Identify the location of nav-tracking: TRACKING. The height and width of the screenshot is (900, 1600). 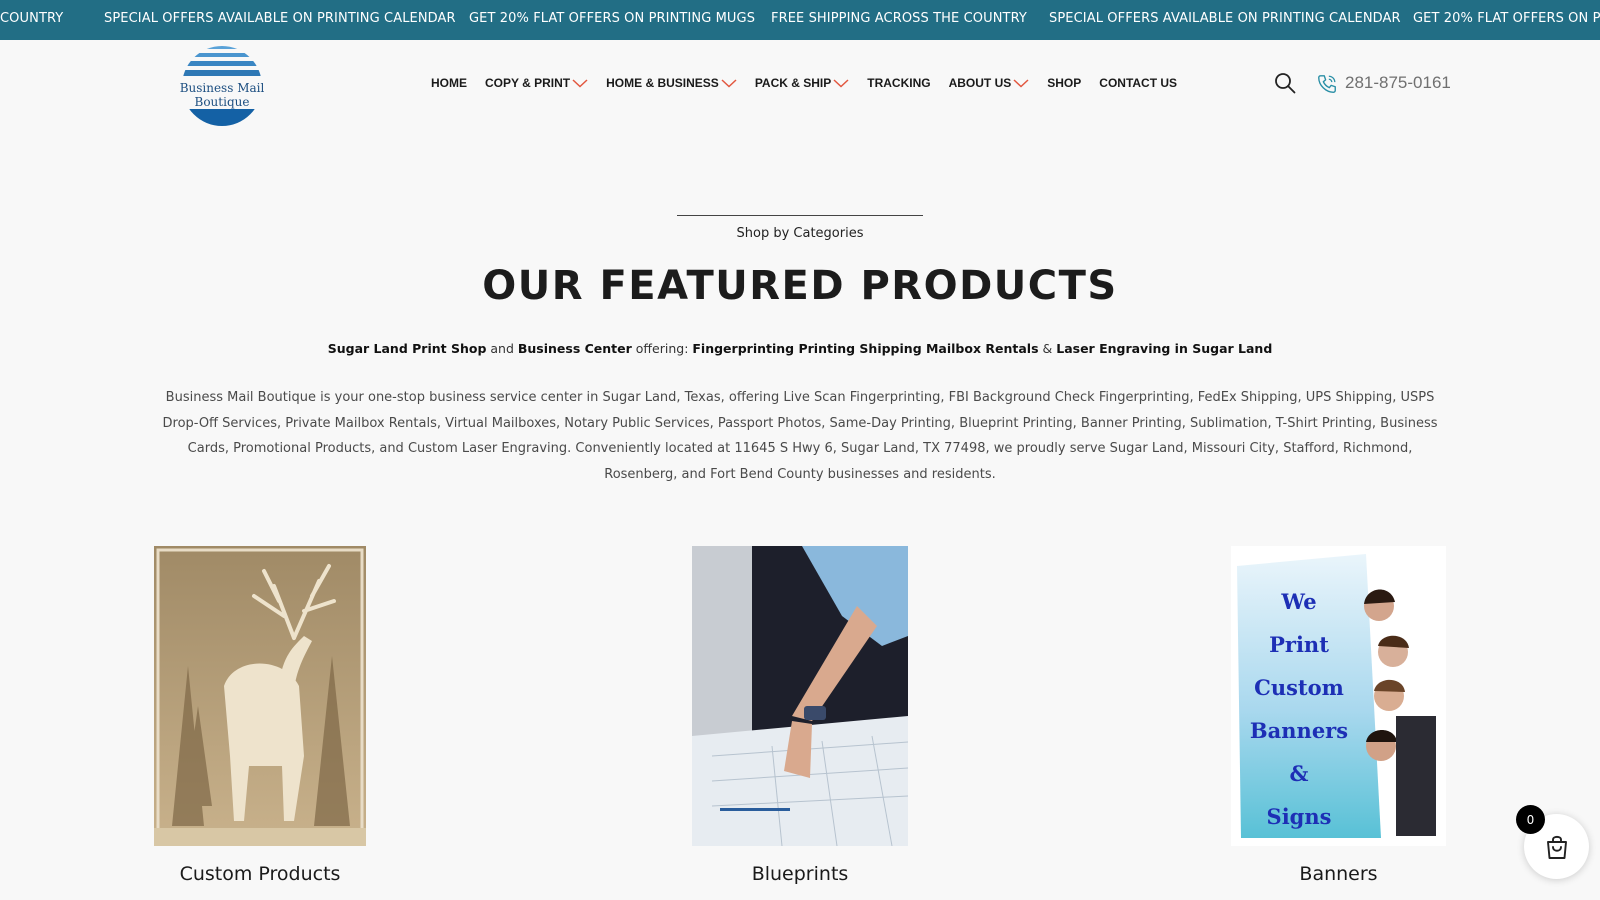
(898, 83).